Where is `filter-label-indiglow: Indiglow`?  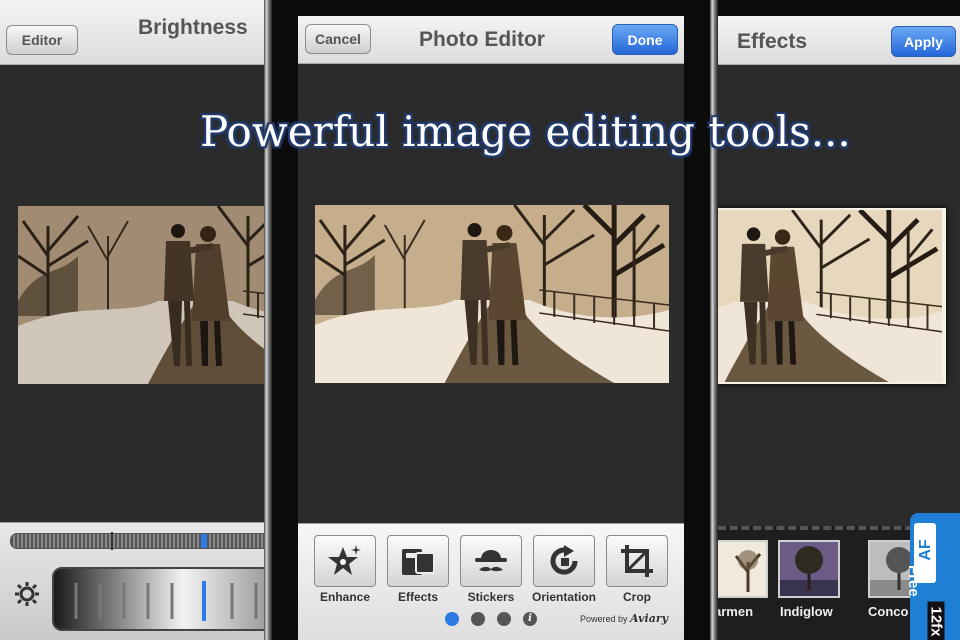
filter-label-indiglow: Indiglow is located at coordinates (806, 611).